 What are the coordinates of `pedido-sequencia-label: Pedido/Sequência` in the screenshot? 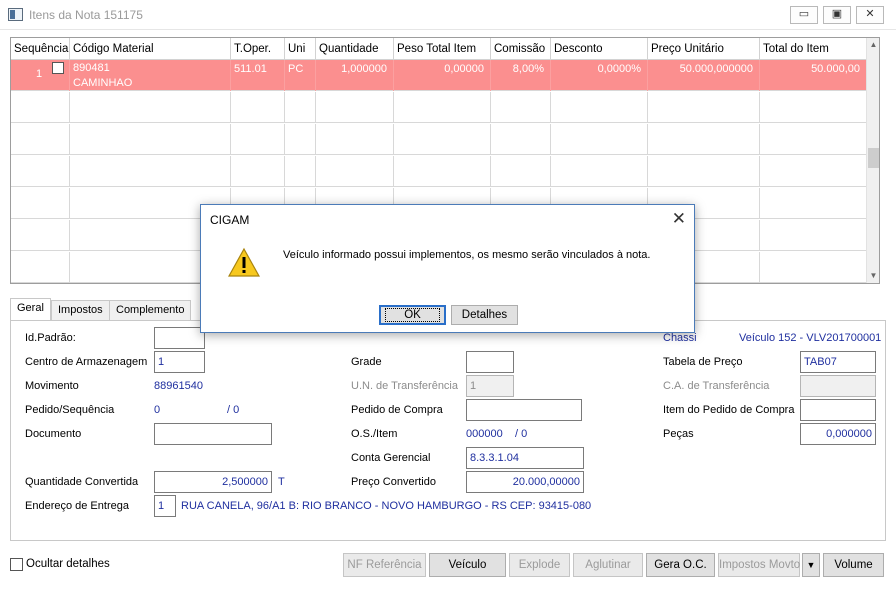 It's located at (70, 410).